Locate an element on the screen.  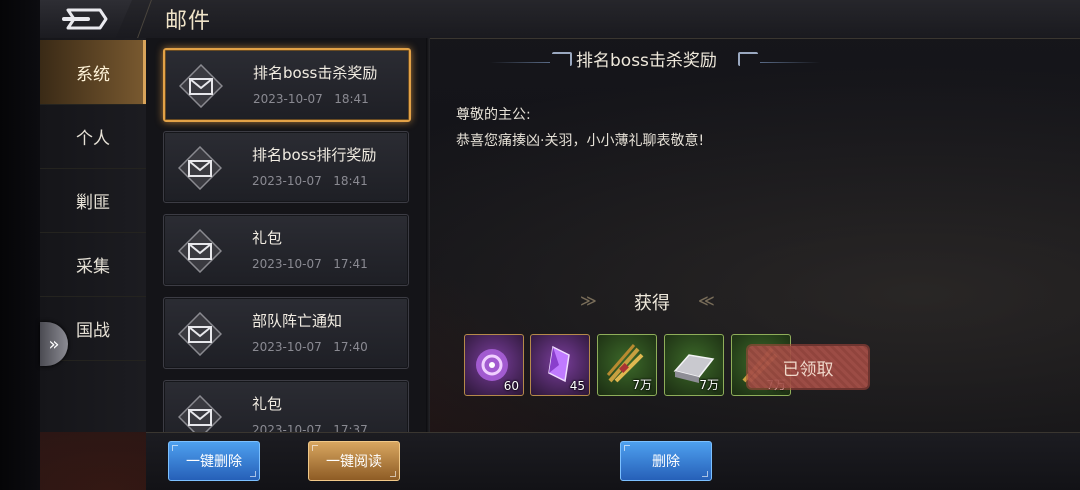
detail-title: 排名boss击杀奖励 is located at coordinates (646, 61).